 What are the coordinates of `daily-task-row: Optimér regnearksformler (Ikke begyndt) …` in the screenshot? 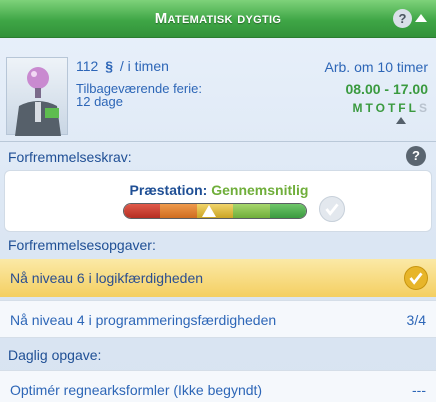 It's located at (218, 386).